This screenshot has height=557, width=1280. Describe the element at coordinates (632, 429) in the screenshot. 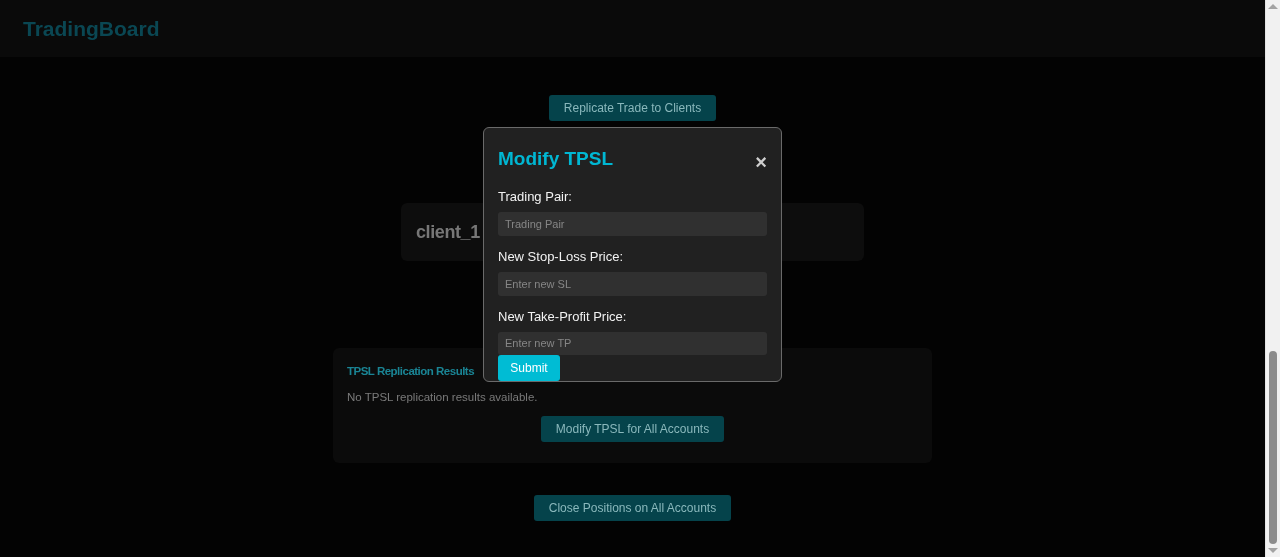

I see `modify-all-button: Modify TPSL for All Accounts` at that location.